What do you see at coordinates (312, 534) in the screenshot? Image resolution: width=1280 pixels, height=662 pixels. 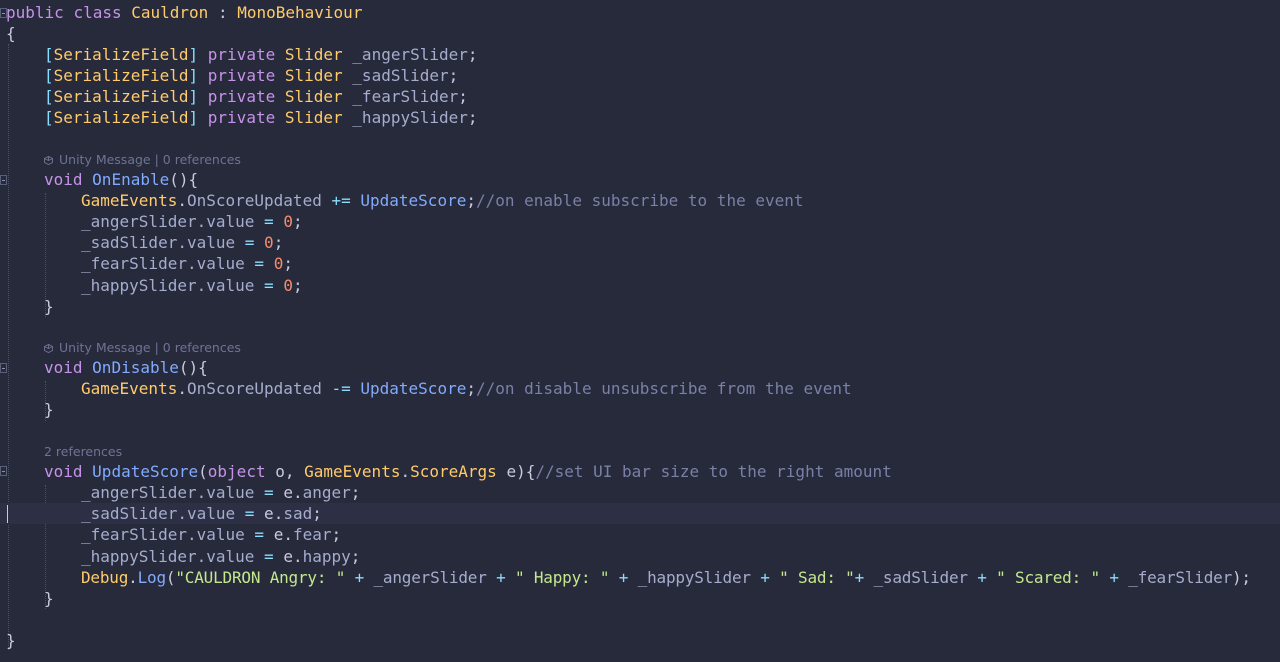 I see `member-name: fear` at bounding box center [312, 534].